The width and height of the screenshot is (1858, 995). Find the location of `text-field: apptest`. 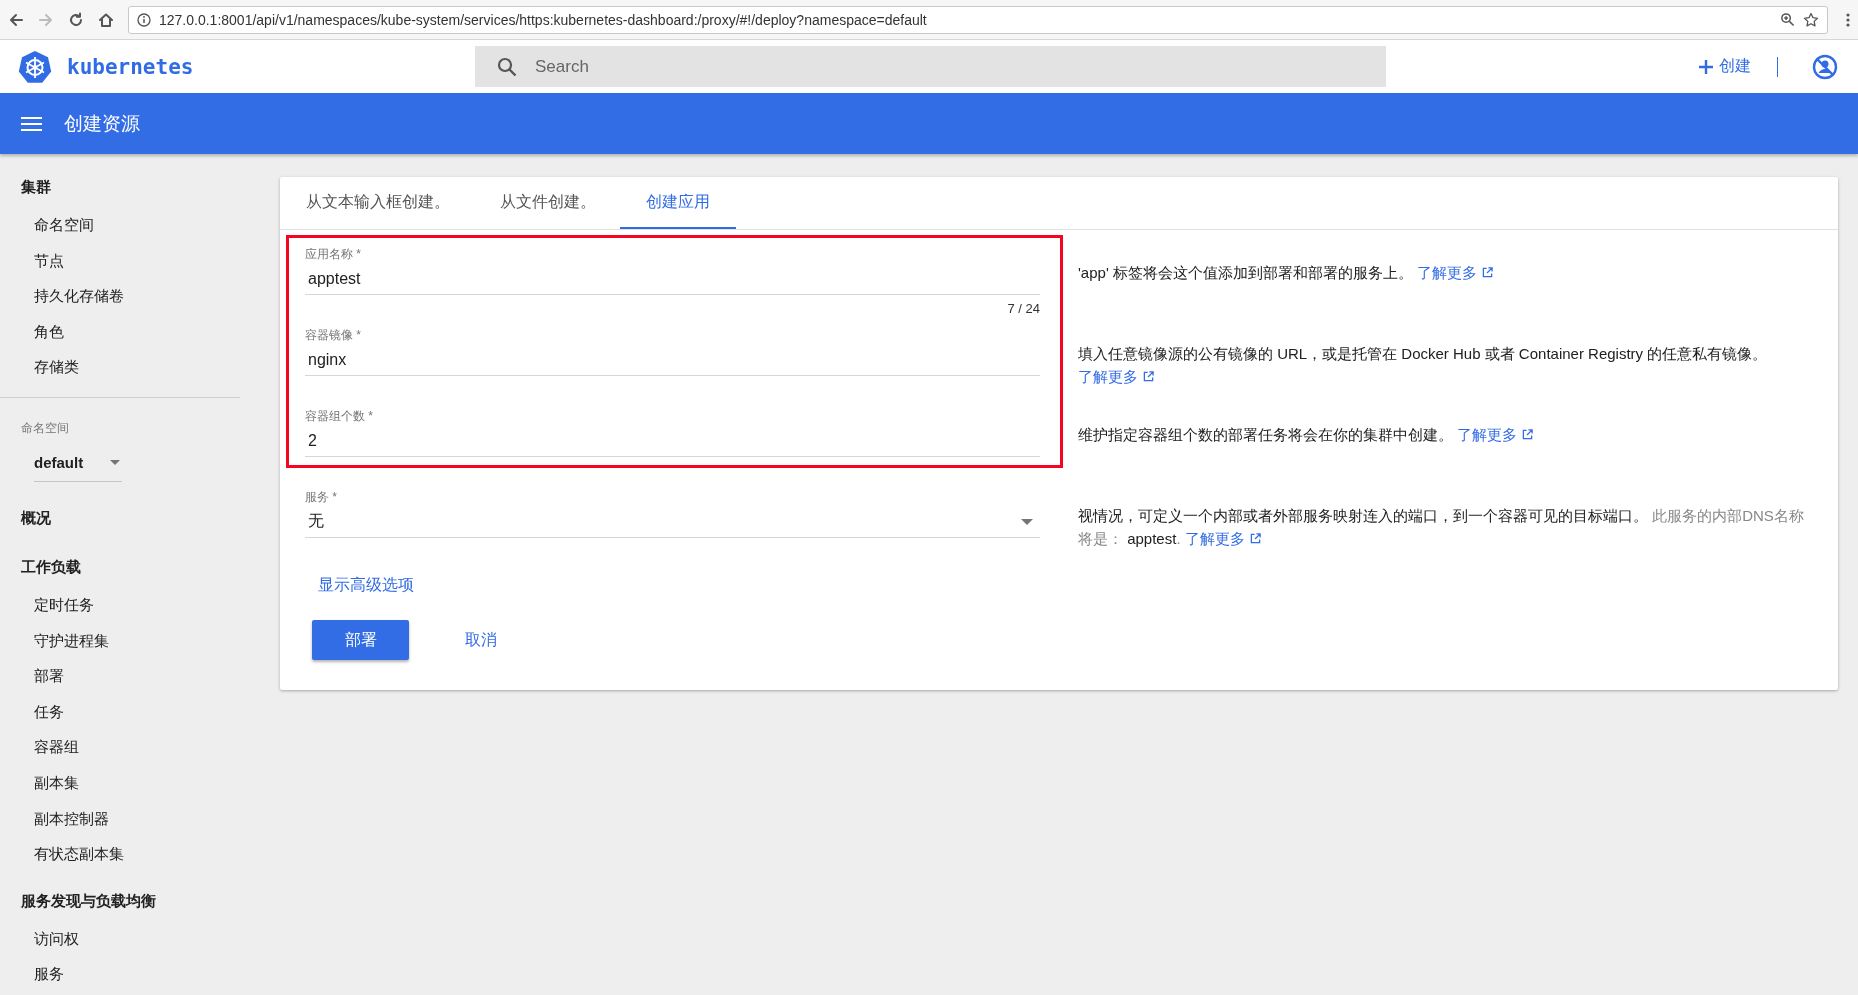

text-field: apptest is located at coordinates (672, 279).